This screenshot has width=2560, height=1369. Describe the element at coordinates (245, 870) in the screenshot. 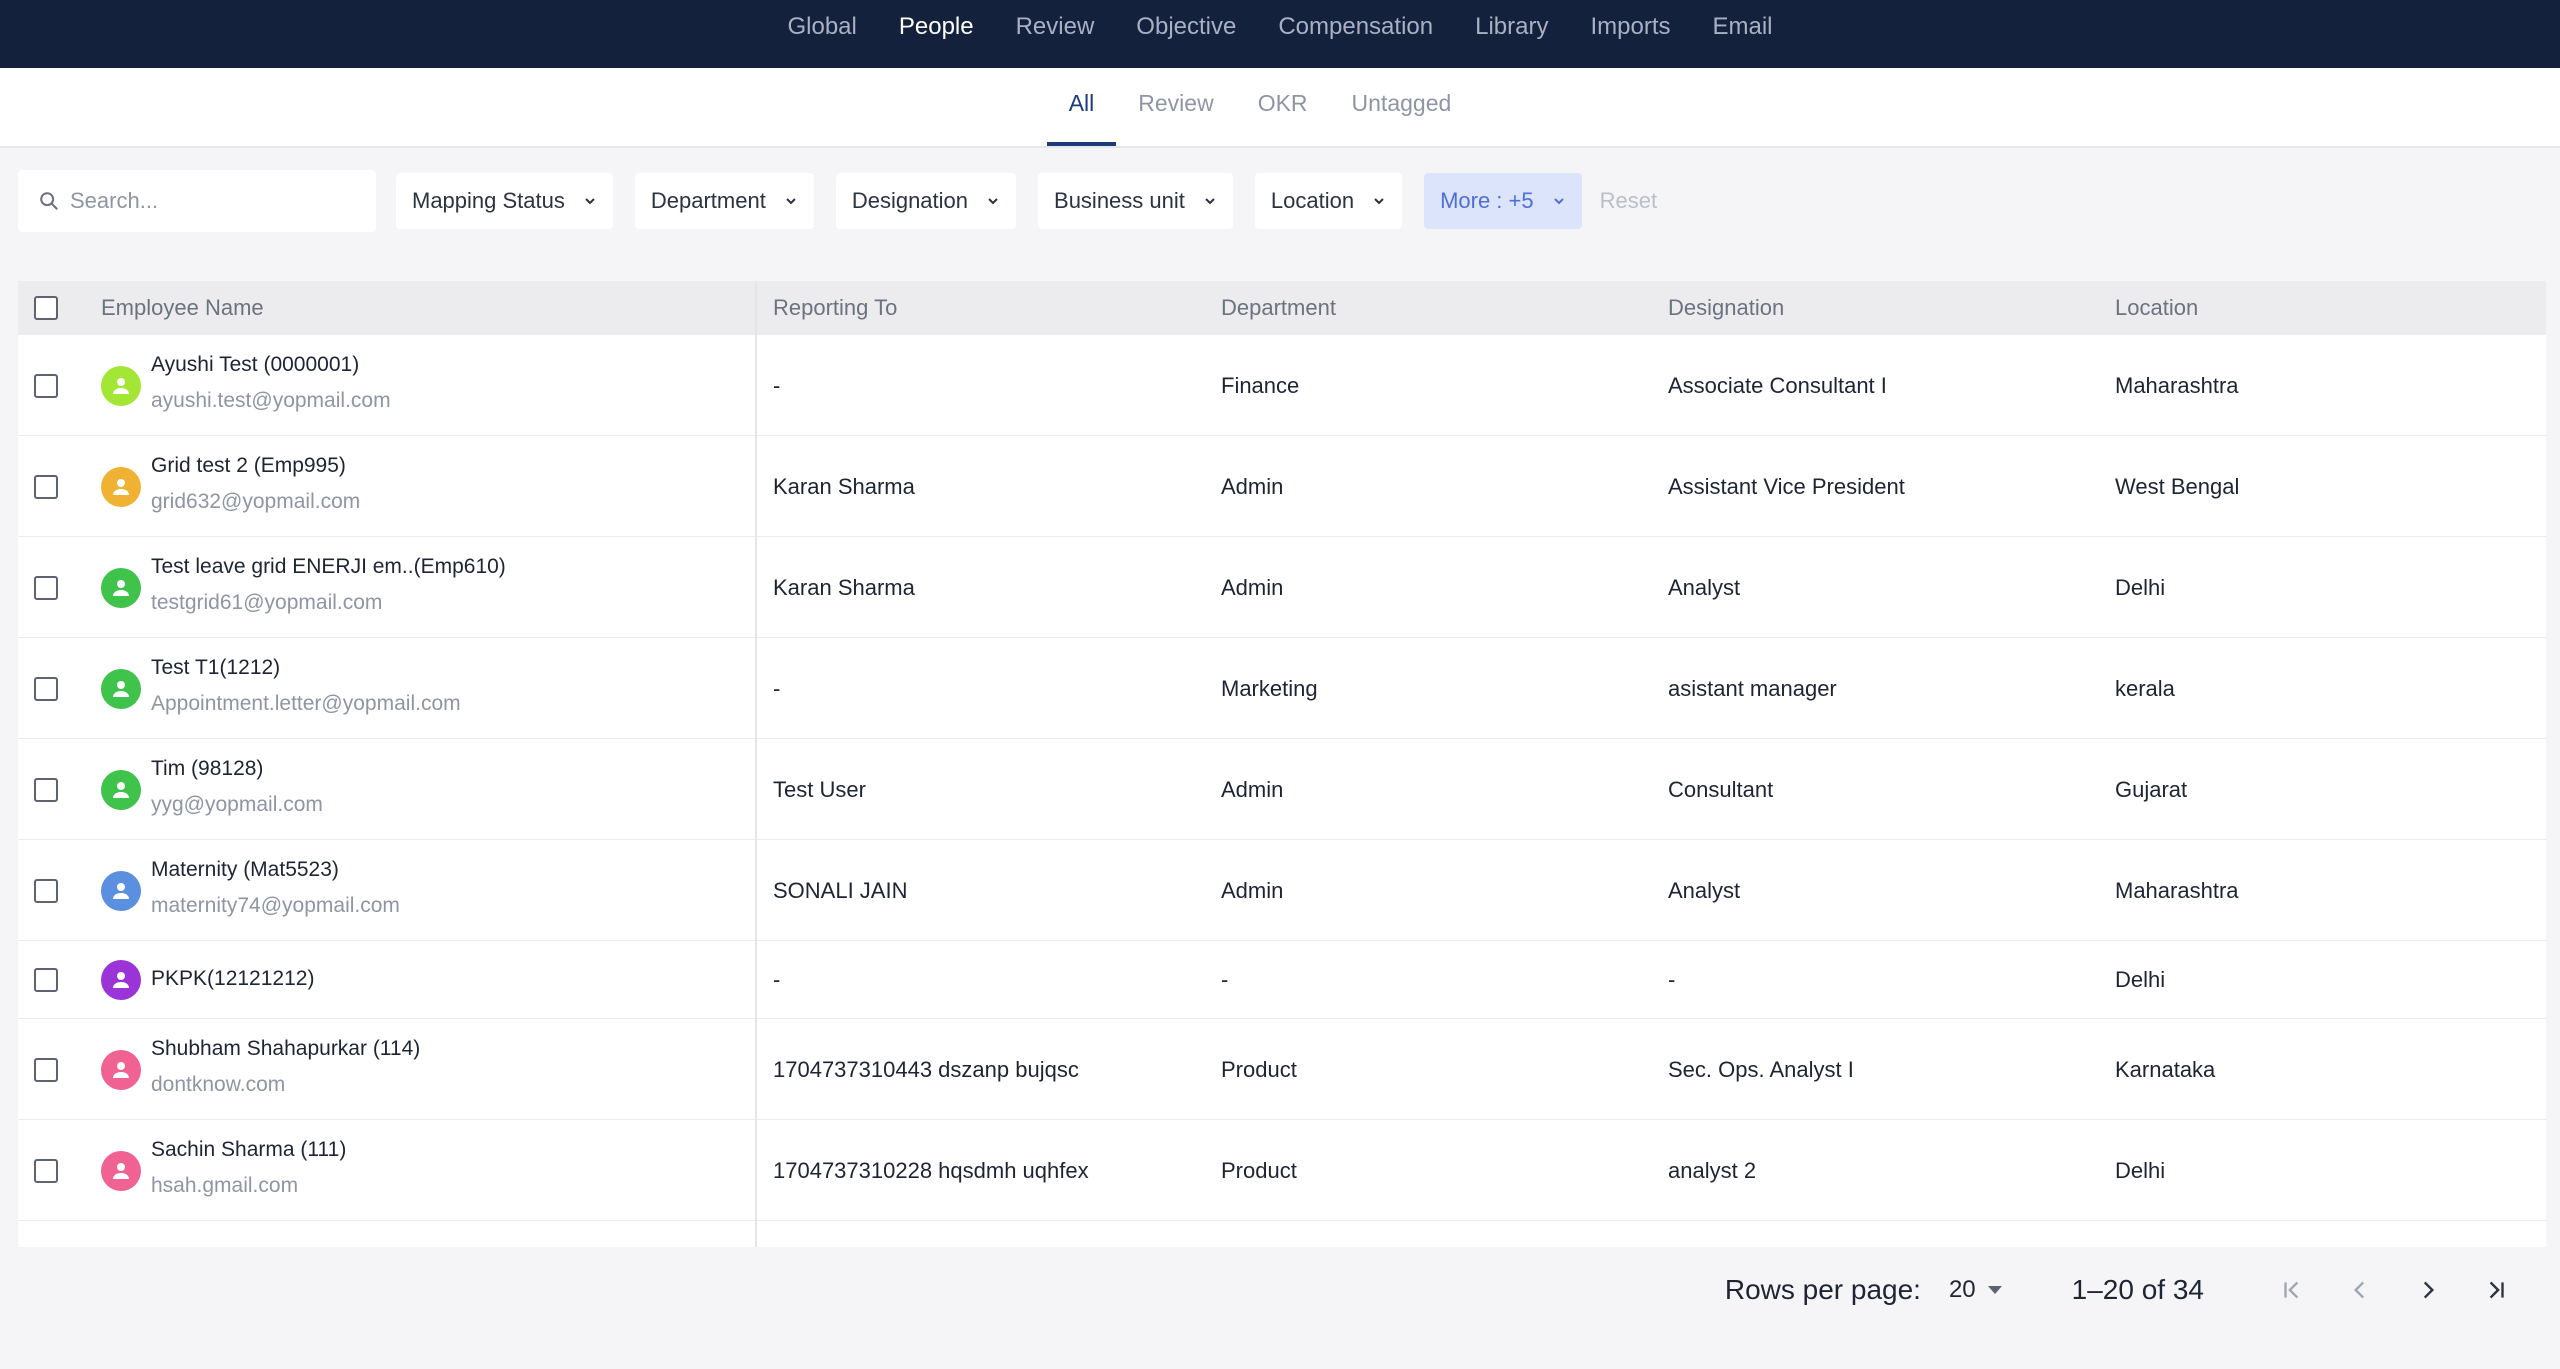

I see `employee-name: Maternity (Mat5523)` at that location.